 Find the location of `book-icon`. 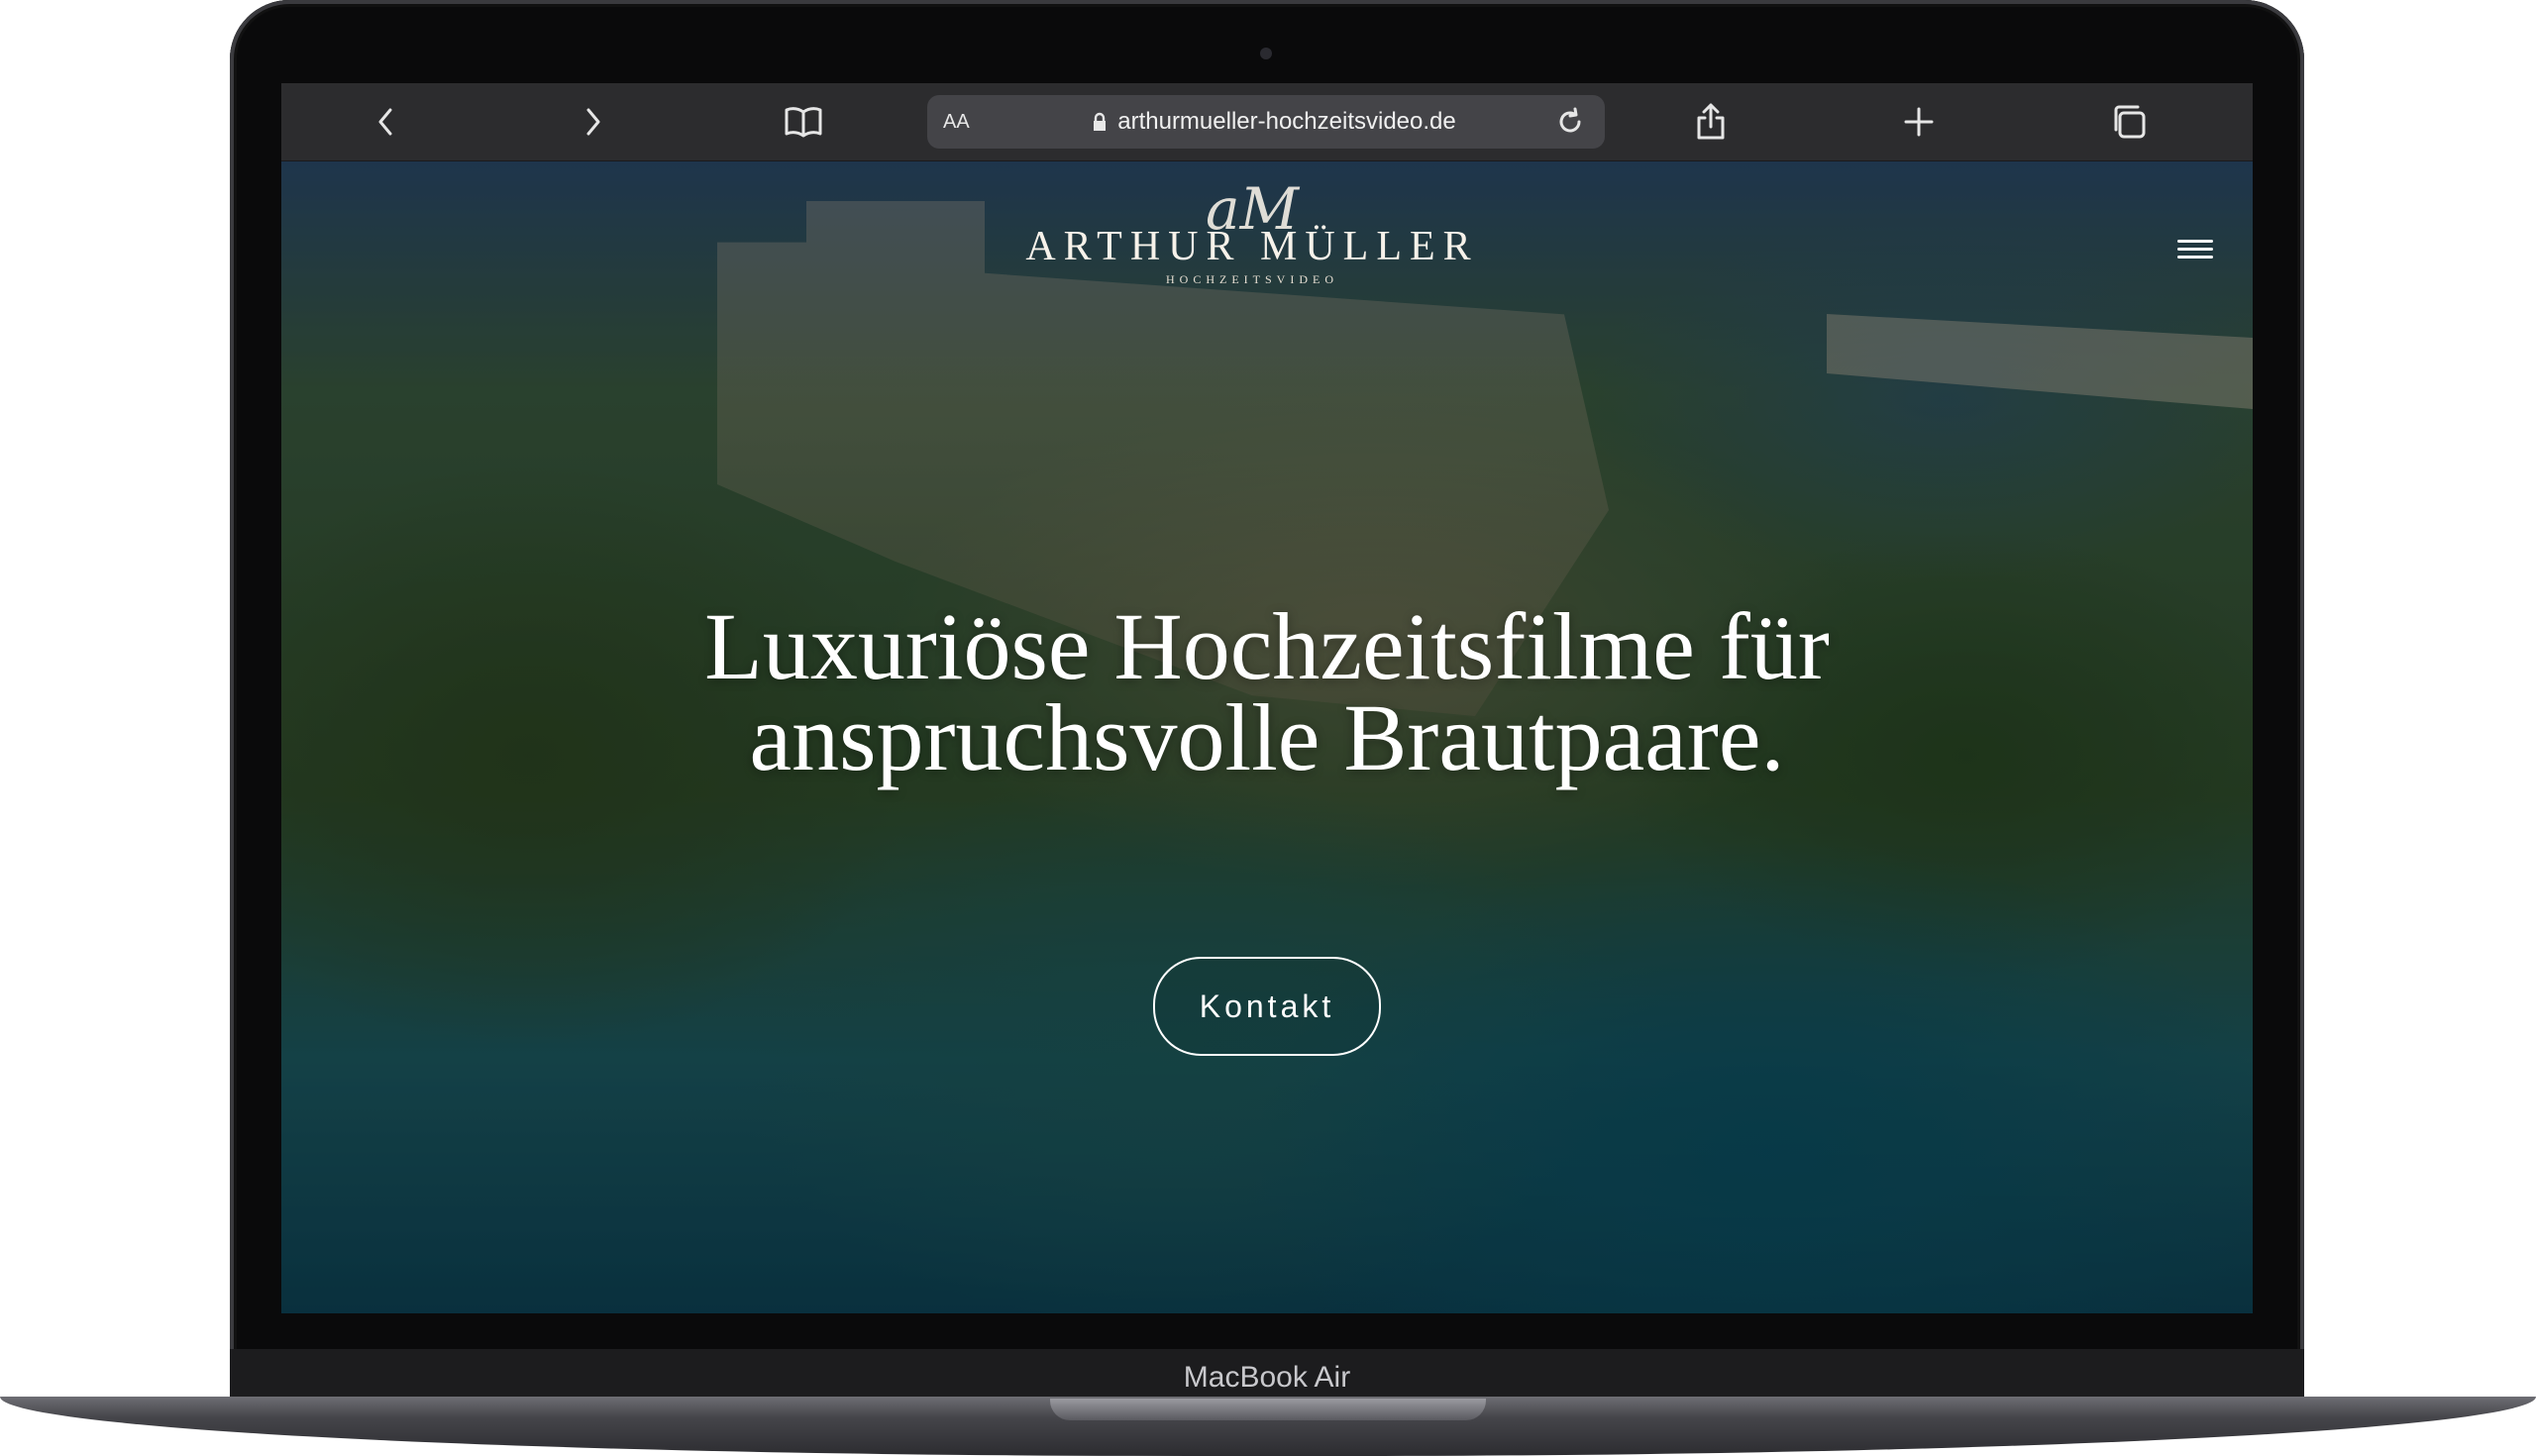

book-icon is located at coordinates (803, 122).